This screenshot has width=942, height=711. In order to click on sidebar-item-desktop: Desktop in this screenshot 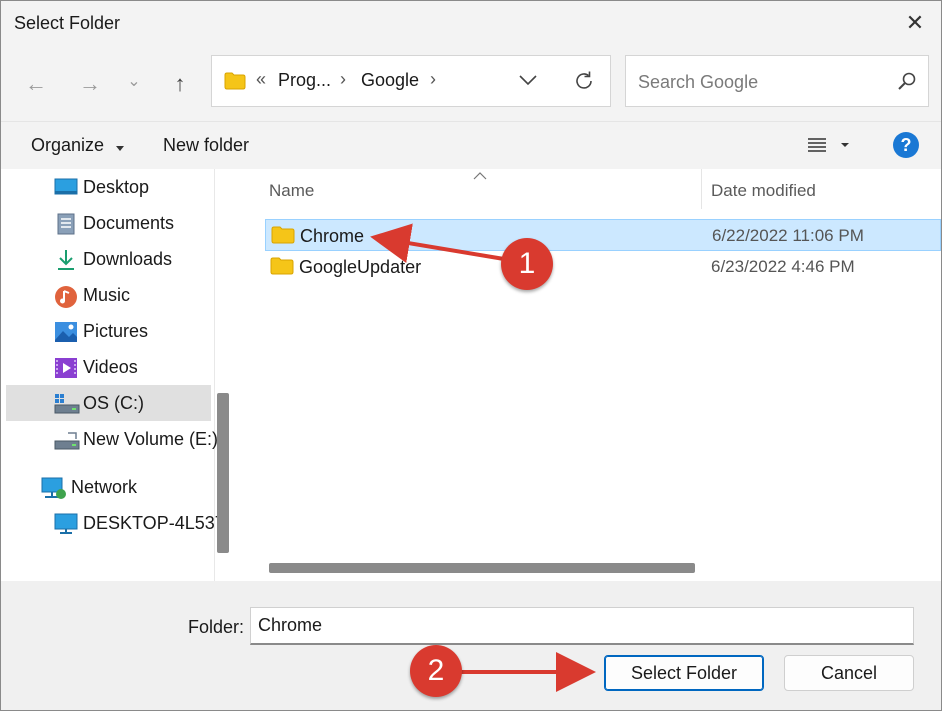, I will do `click(108, 187)`.